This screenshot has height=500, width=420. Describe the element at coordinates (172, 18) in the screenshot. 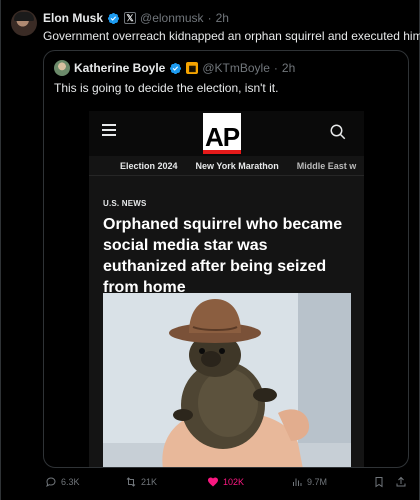

I see `author-handle: @elonmusk` at that location.